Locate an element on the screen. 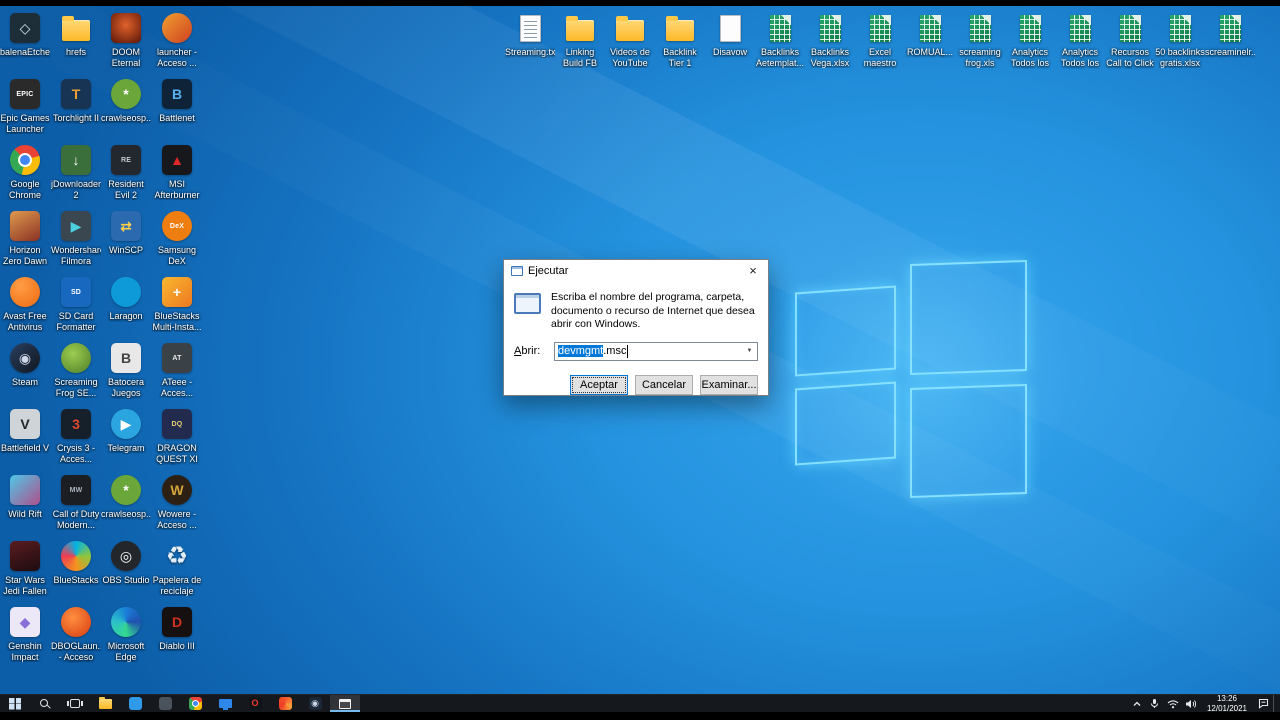 Image resolution: width=1280 pixels, height=720 pixels. desktop-file-icon: Backlinks Vega.xlsx is located at coordinates (830, 41).